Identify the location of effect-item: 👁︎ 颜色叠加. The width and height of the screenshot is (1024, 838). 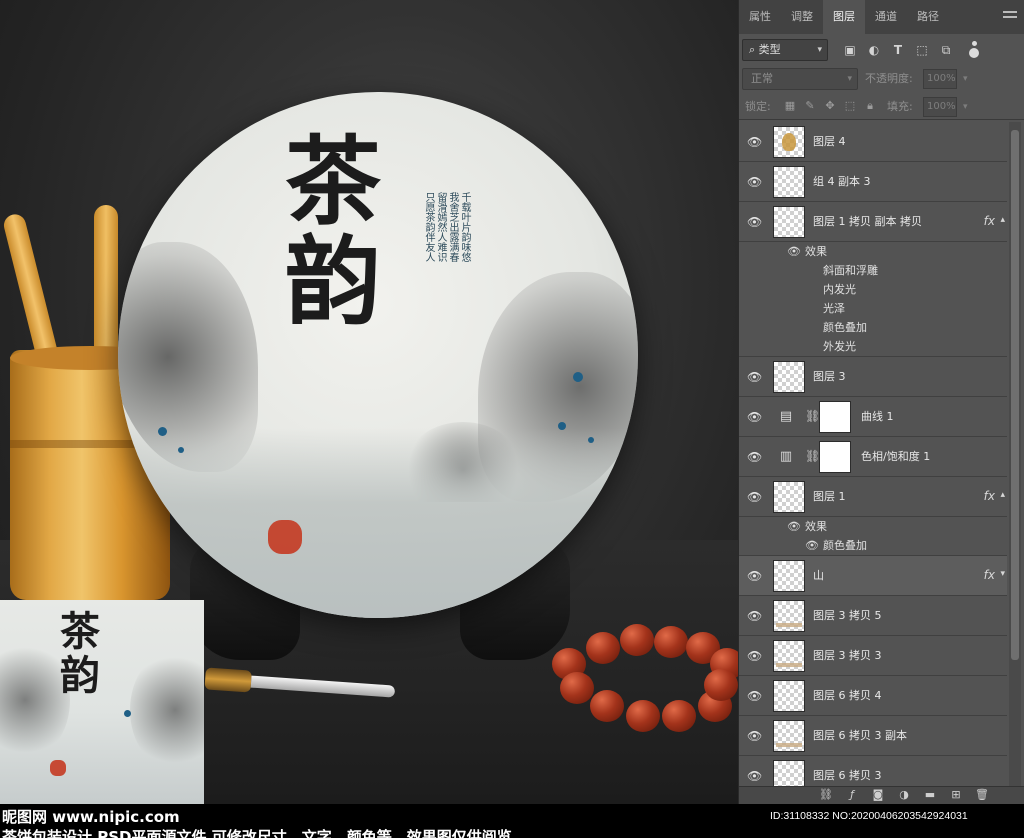
(873, 545).